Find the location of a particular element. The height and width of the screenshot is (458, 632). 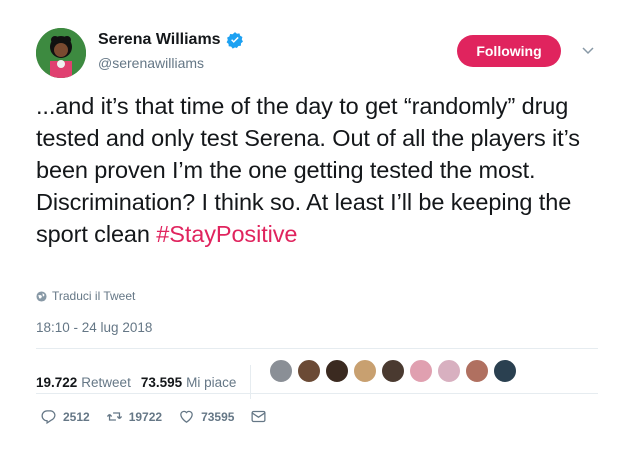

translate-label: Traduci il Tweet is located at coordinates (93, 296).